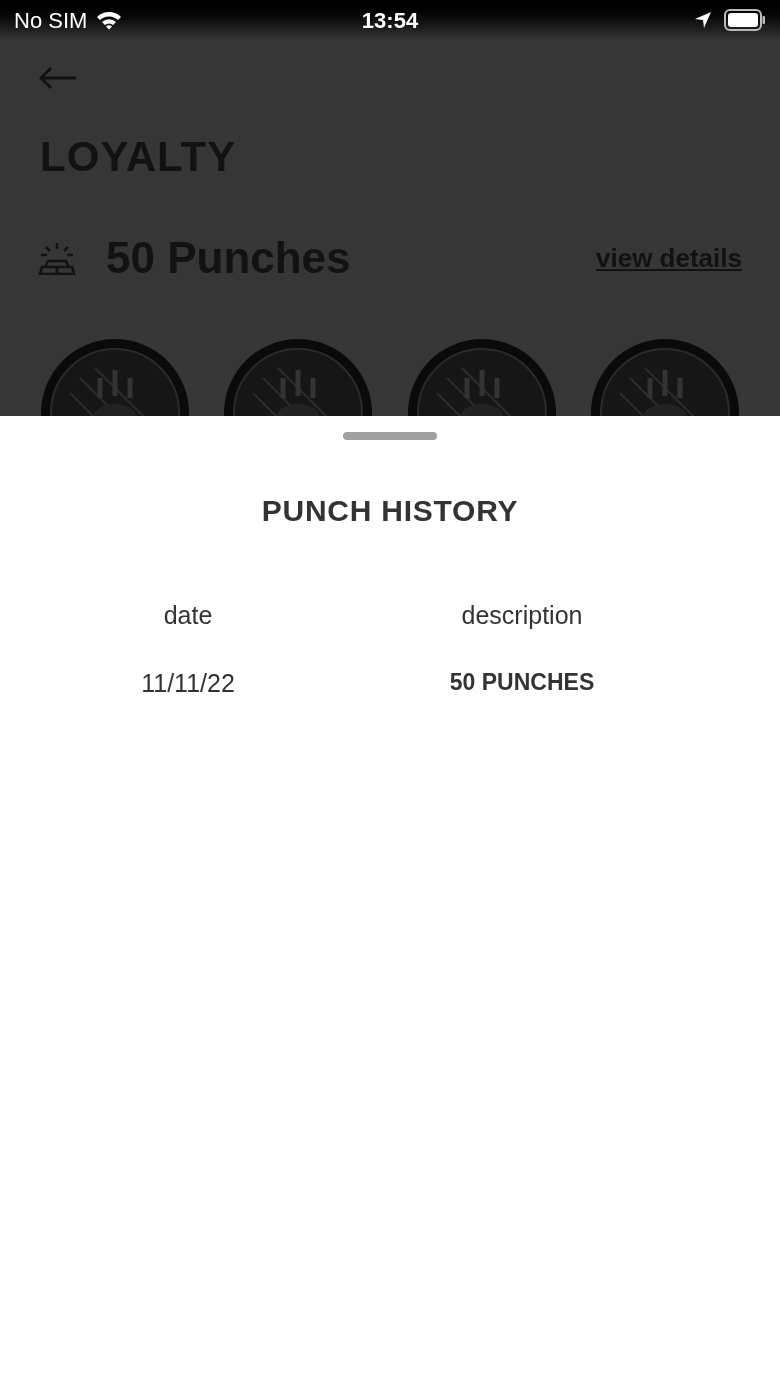 The width and height of the screenshot is (780, 1387). I want to click on description-cell-text: 50 PUNCHES, so click(522, 682).